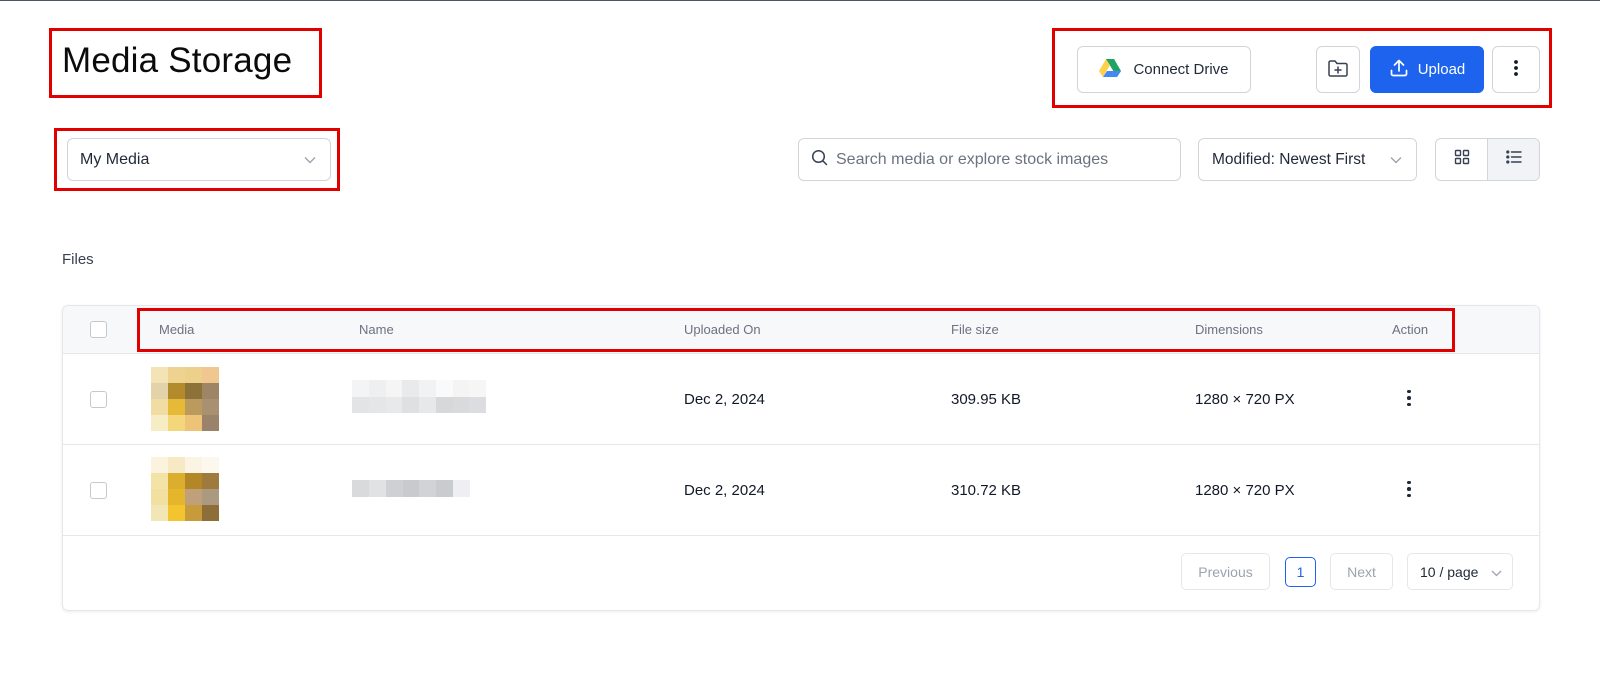 The height and width of the screenshot is (680, 1600). I want to click on column-header-action: Action, so click(1410, 329).